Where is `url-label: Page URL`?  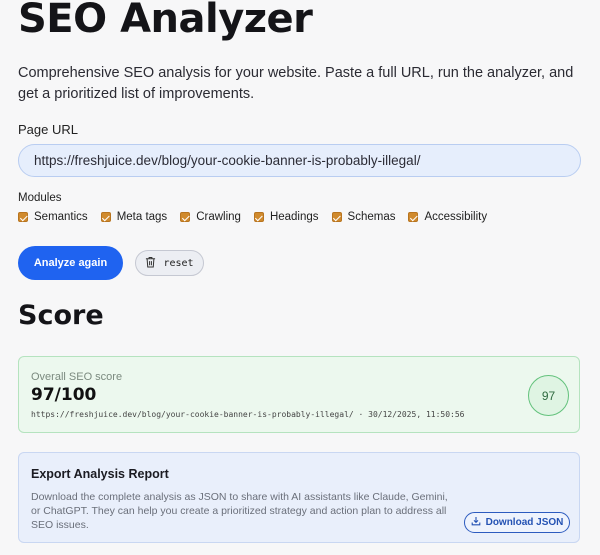 url-label: Page URL is located at coordinates (48, 129).